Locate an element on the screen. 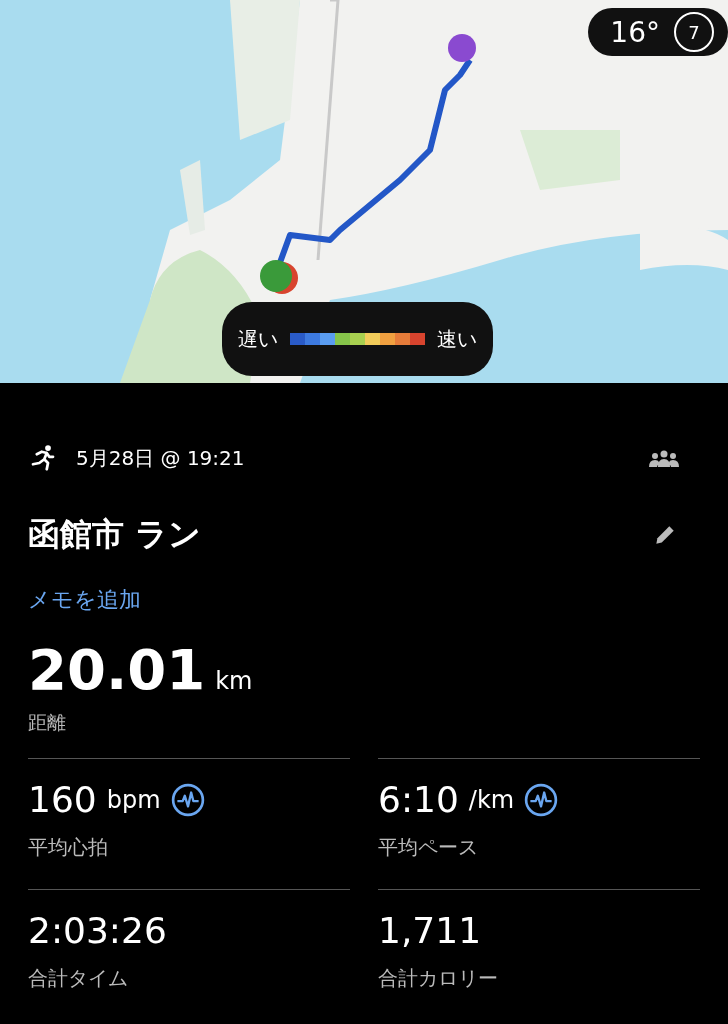 The height and width of the screenshot is (1024, 728). wind-indicator: 7 is located at coordinates (694, 32).